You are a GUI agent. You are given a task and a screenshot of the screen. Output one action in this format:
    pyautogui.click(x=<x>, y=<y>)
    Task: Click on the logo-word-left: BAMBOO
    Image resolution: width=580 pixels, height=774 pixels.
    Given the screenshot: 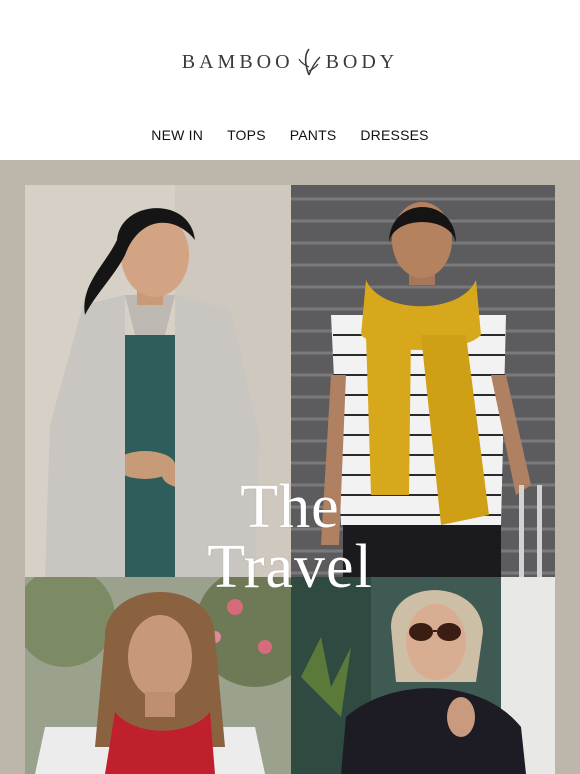 What is the action you would take?
    pyautogui.click(x=237, y=61)
    